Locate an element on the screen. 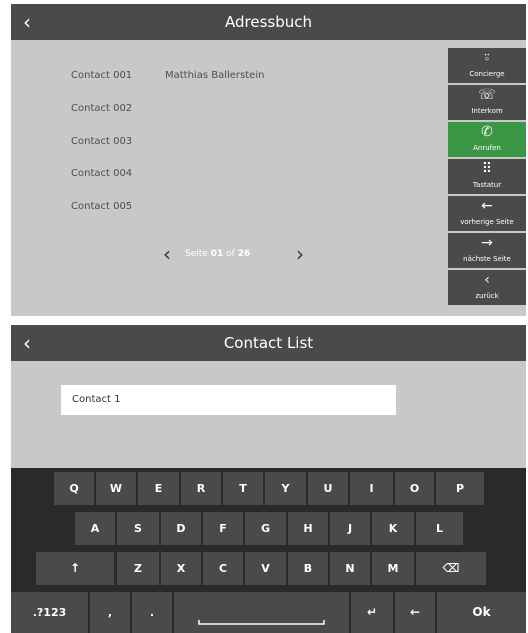 Image resolution: width=528 pixels, height=633 pixels. page-current: 01 is located at coordinates (217, 254).